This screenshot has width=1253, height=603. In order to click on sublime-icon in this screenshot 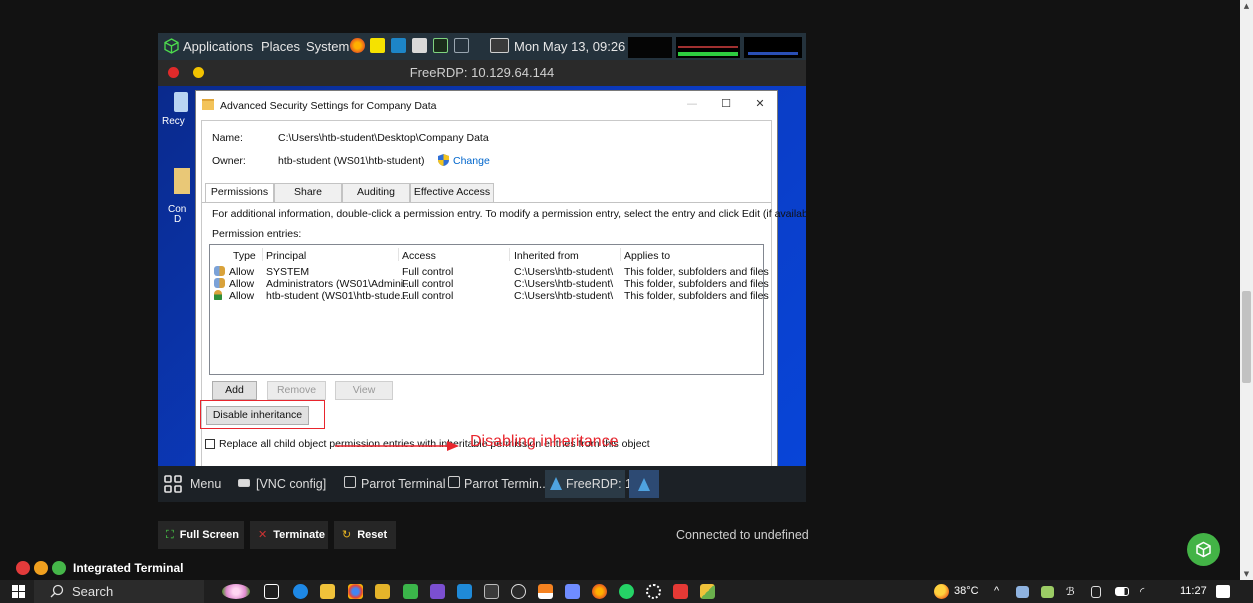, I will do `click(382, 591)`.